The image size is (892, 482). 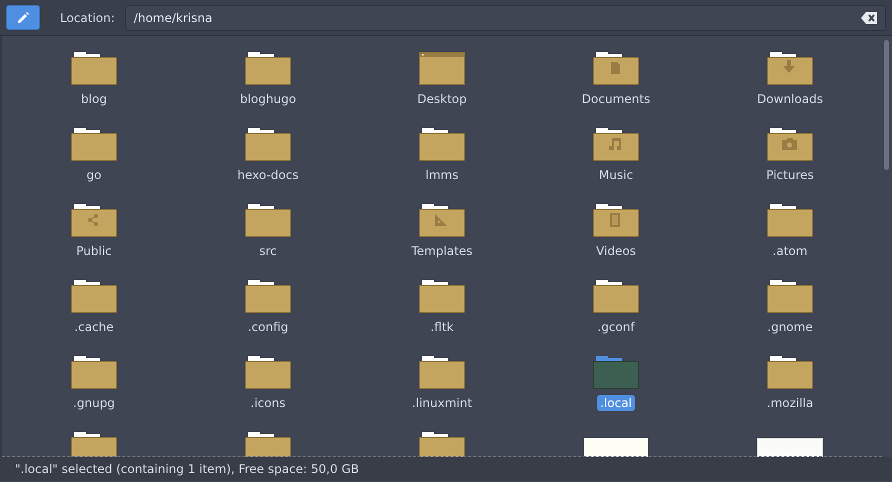 What do you see at coordinates (790, 327) in the screenshot?
I see `file-name: .gnome` at bounding box center [790, 327].